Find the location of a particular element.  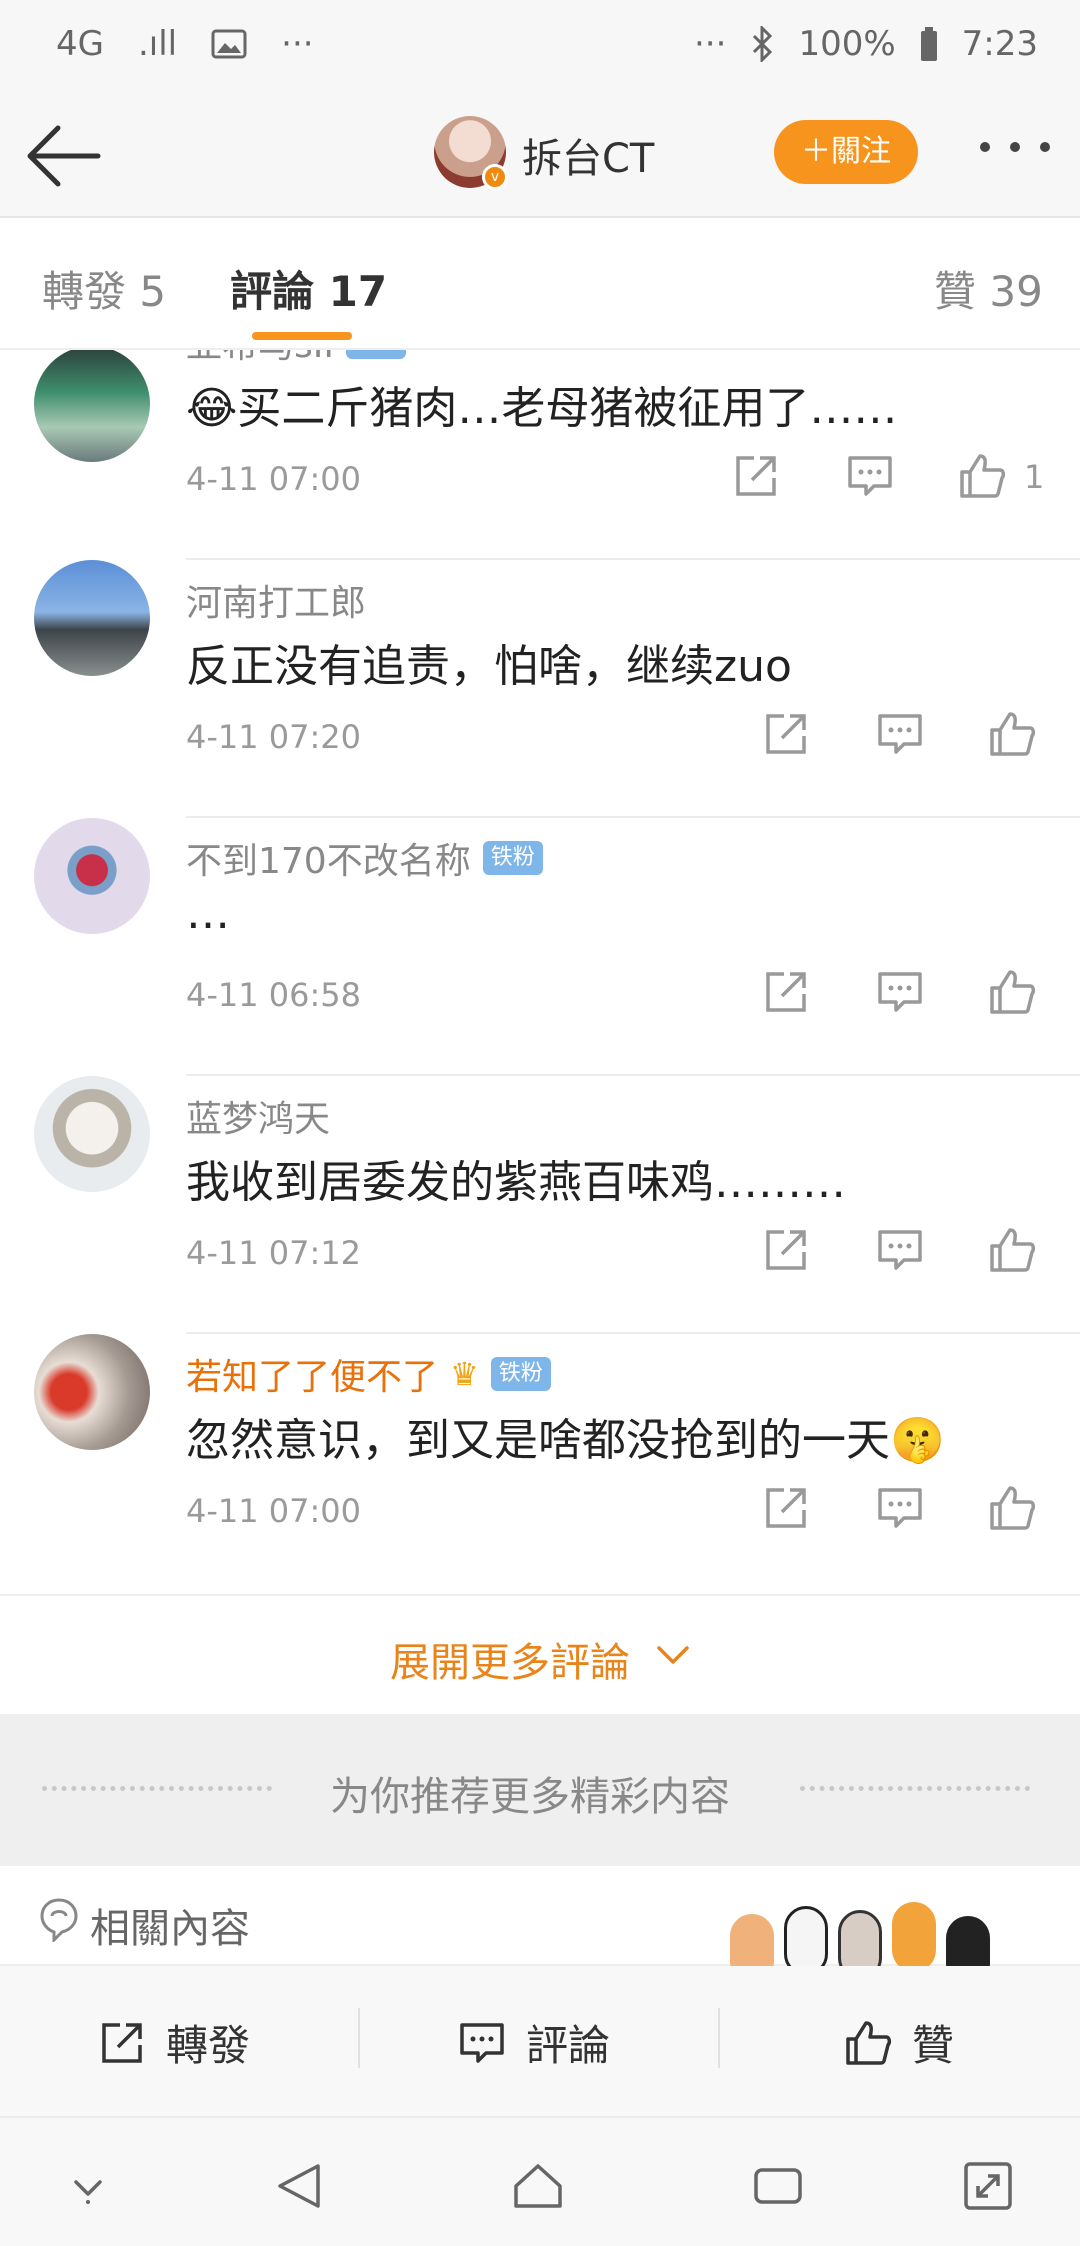

comment-item: 若知了了便不了 ♛ 铁粉 忽然意识，到又是啥都没抢到的一天🤫 4-11 07:00 is located at coordinates (540, 1463).